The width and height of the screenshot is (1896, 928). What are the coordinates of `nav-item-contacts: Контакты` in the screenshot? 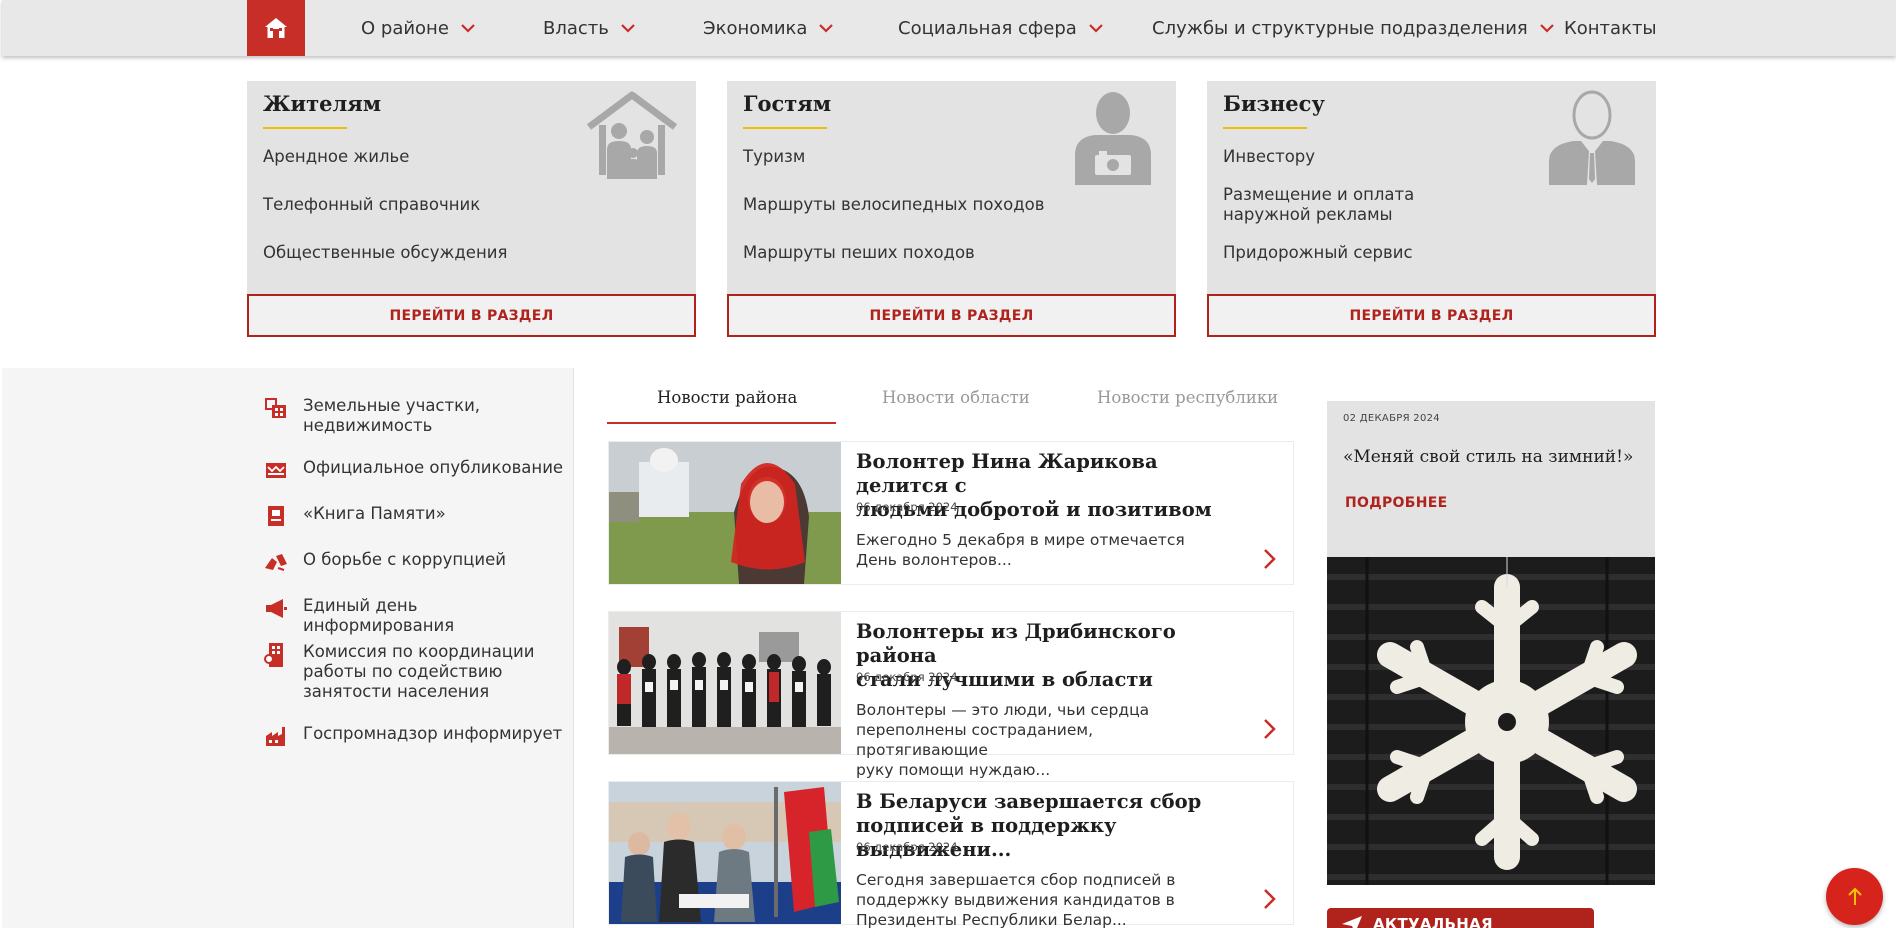 It's located at (1610, 28).